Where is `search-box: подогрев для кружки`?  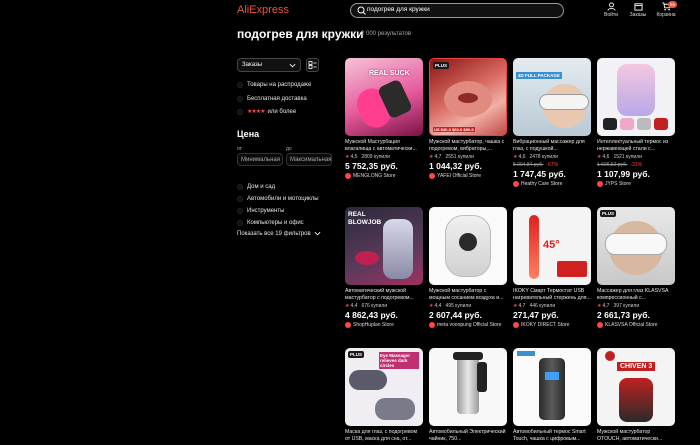 search-box: подогрев для кружки is located at coordinates (457, 10).